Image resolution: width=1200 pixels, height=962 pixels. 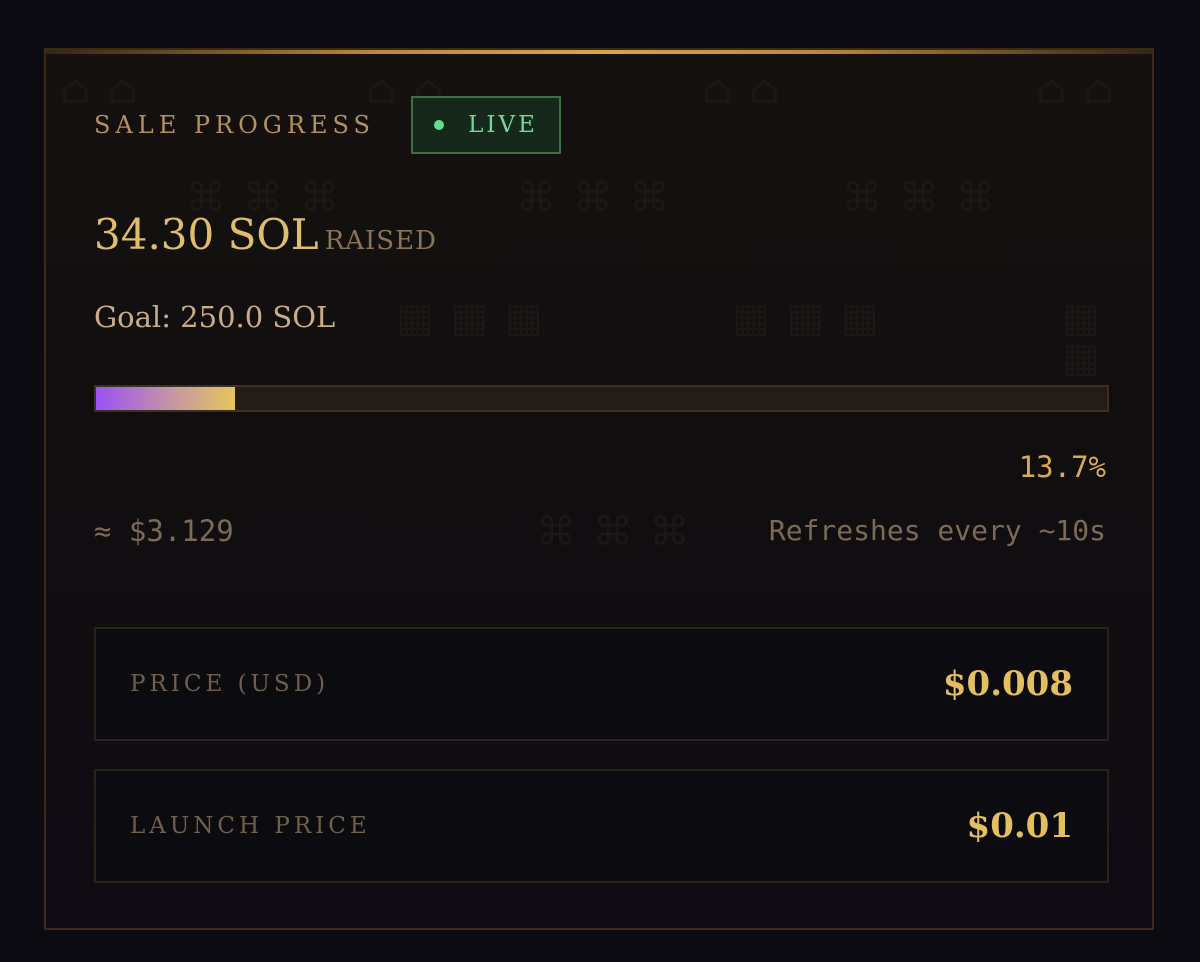 I want to click on card-top-border, so click(x=599, y=52).